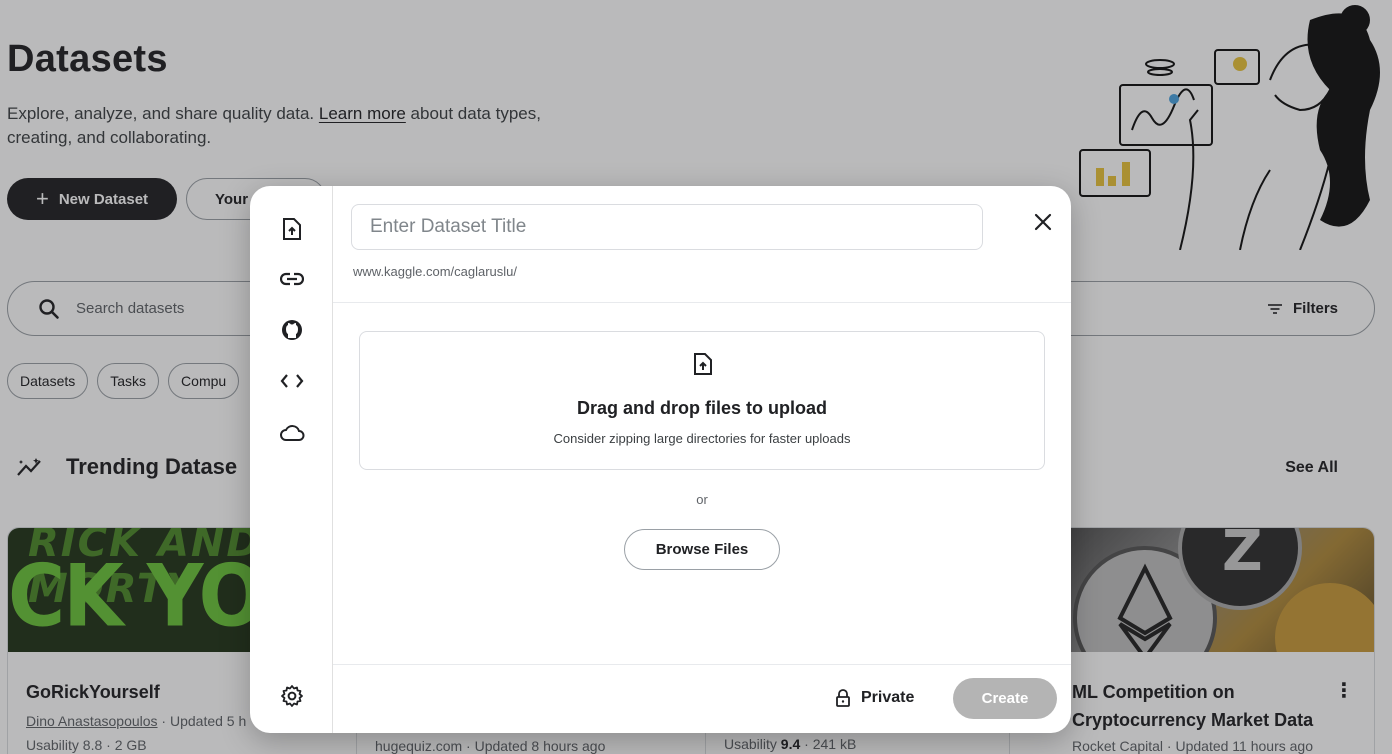 The image size is (1392, 754). I want to click on code-icon, so click(292, 381).